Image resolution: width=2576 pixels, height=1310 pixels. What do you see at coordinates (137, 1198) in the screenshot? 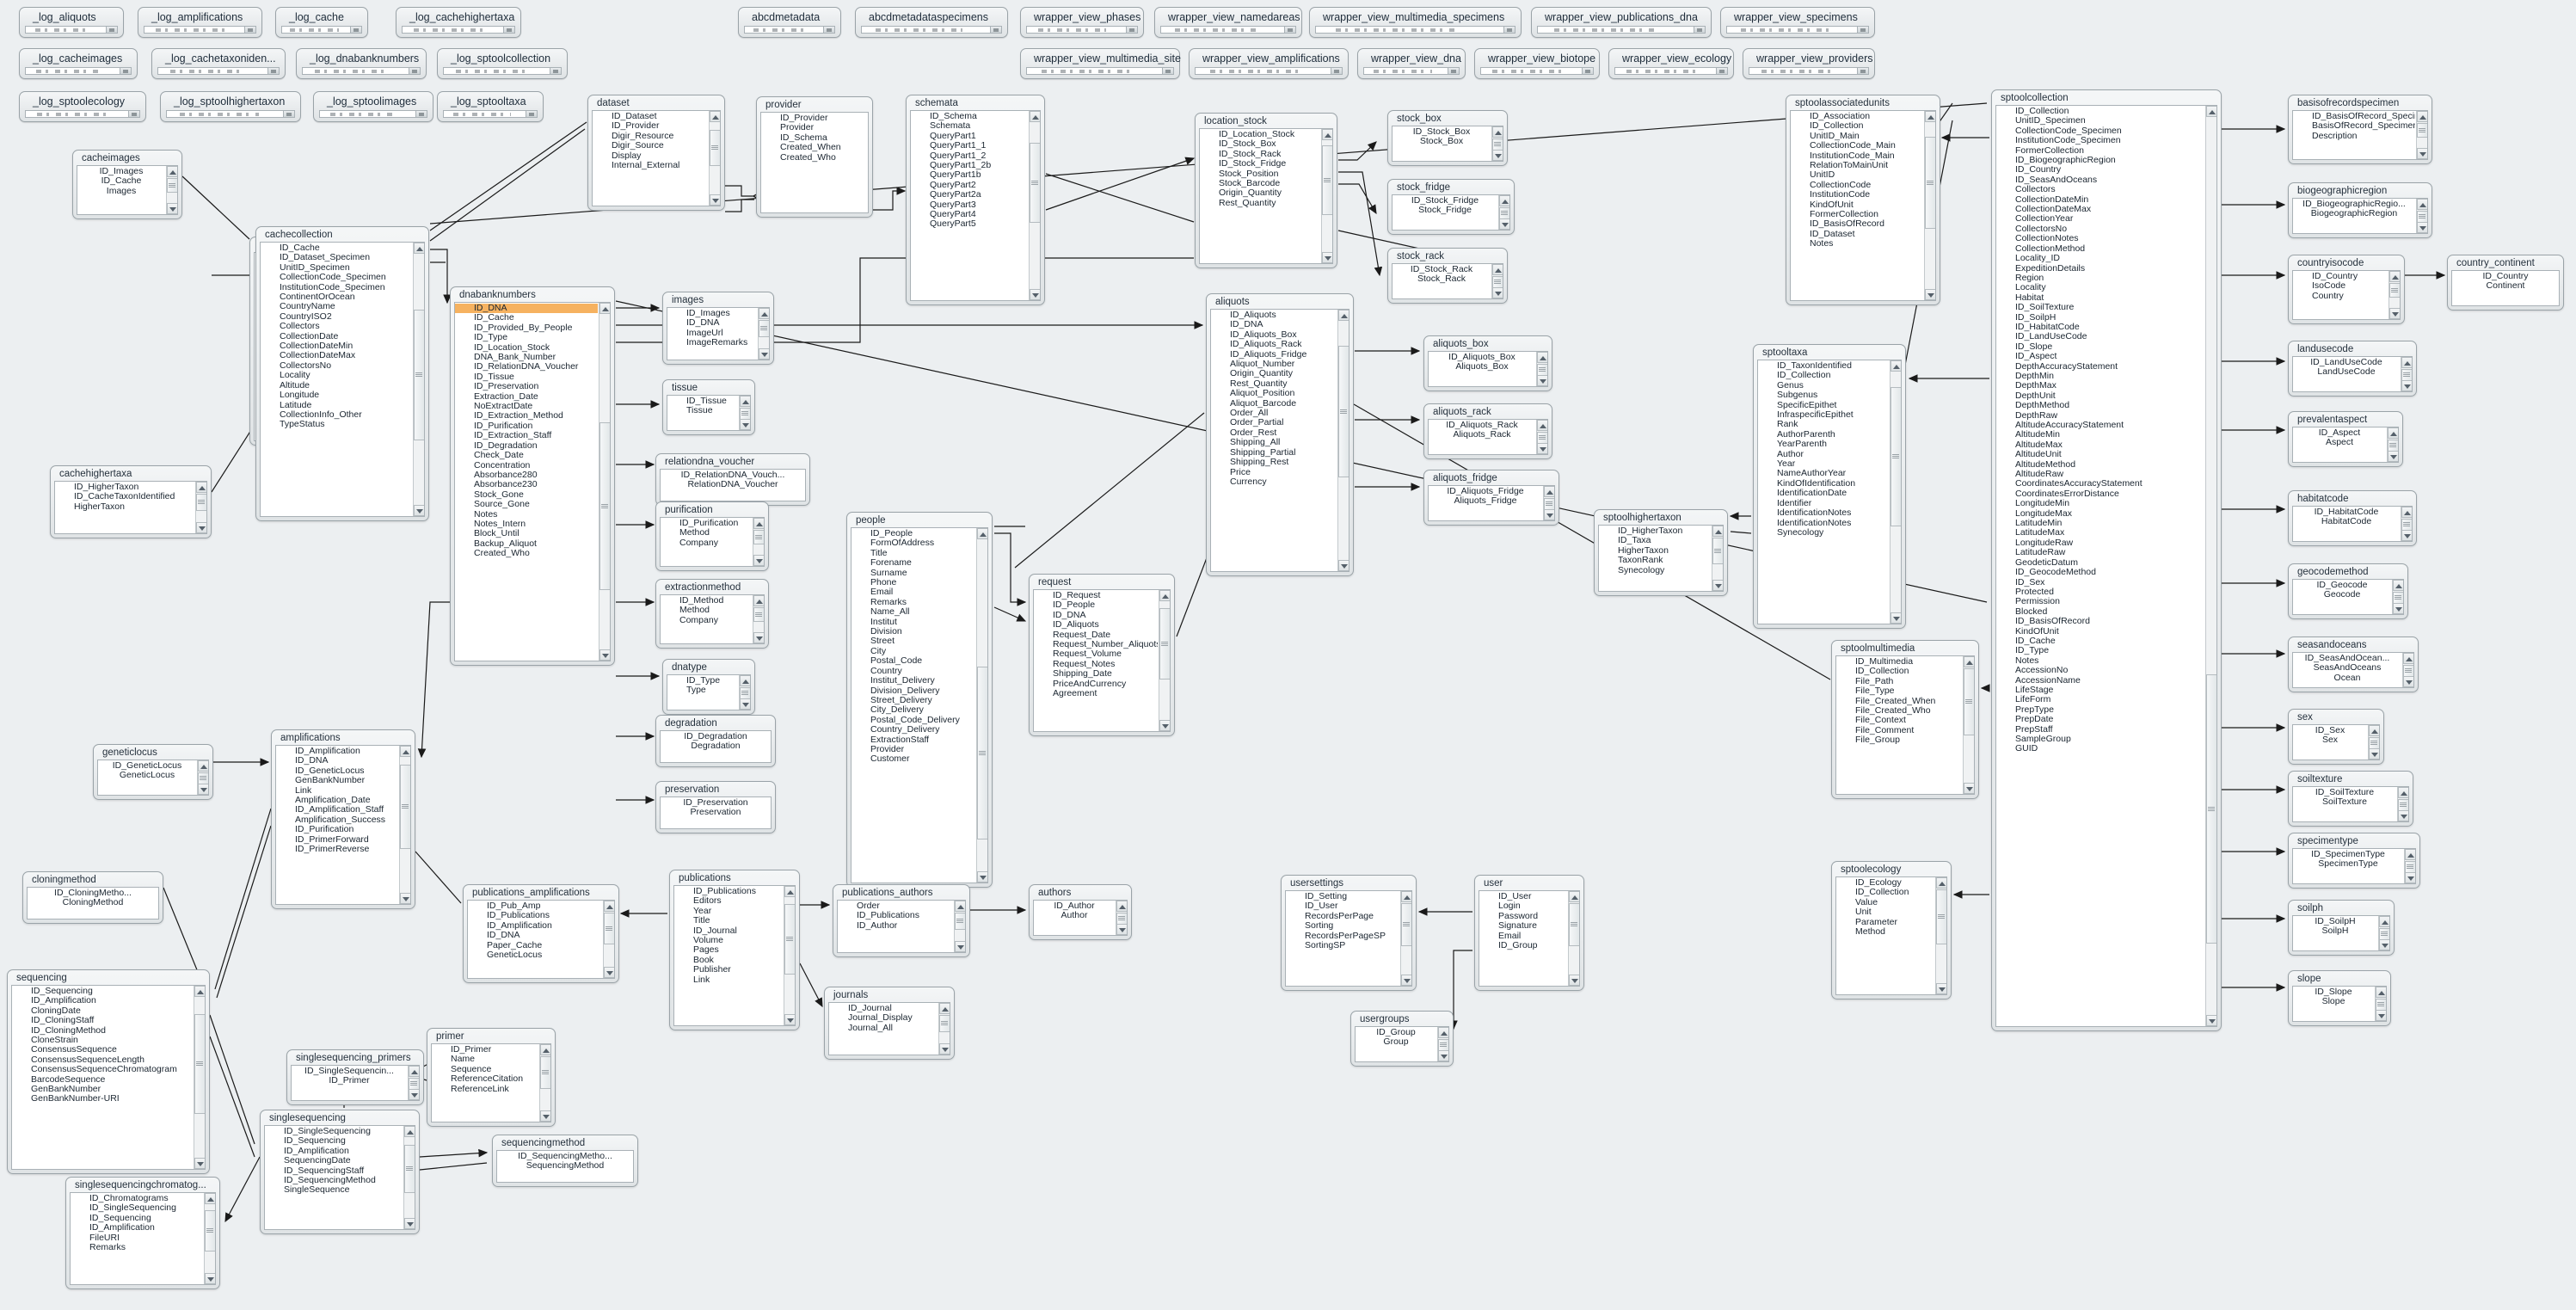
I see `field-row: ID_Chromatograms` at bounding box center [137, 1198].